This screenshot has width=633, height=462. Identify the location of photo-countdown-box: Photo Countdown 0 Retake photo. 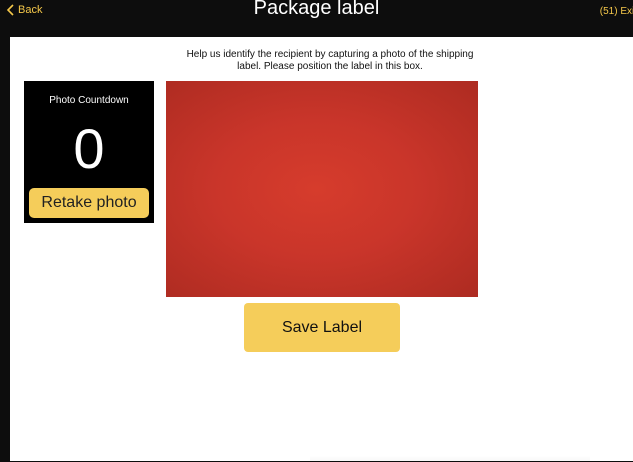
(89, 152).